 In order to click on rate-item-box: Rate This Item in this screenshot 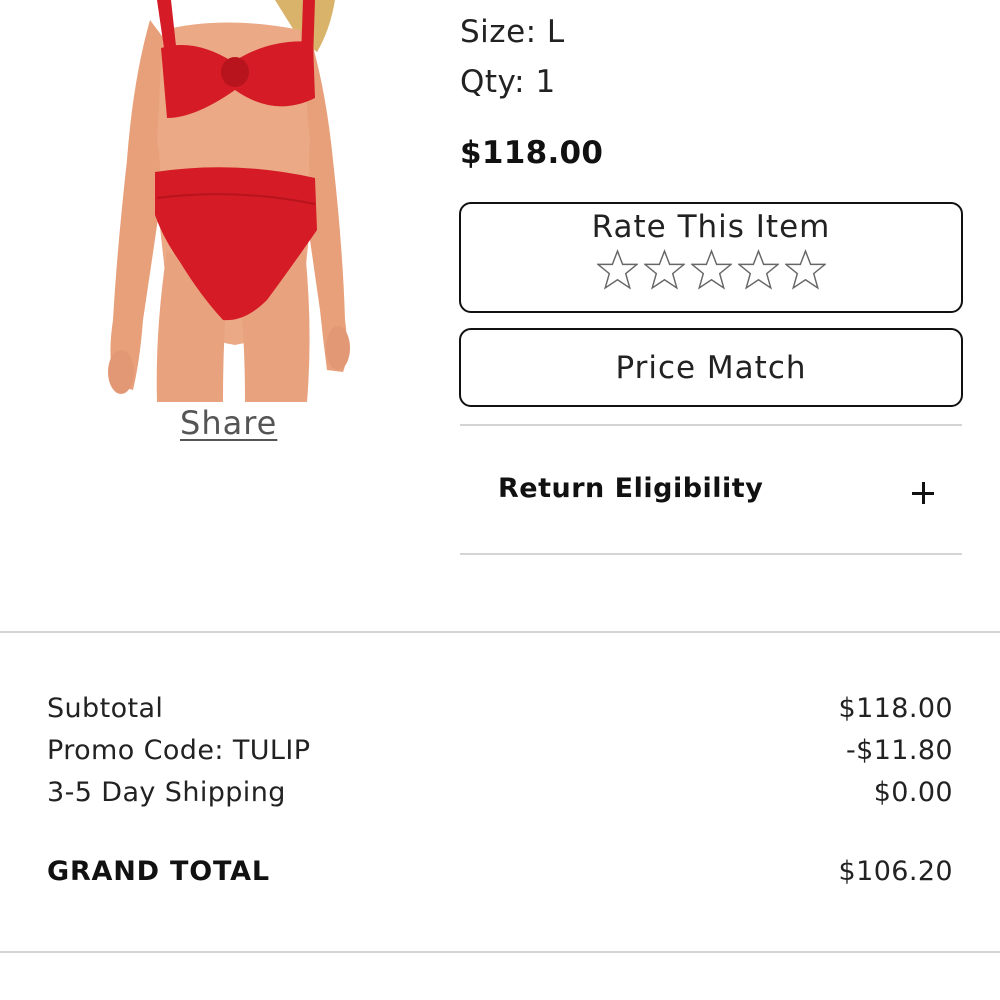, I will do `click(711, 257)`.